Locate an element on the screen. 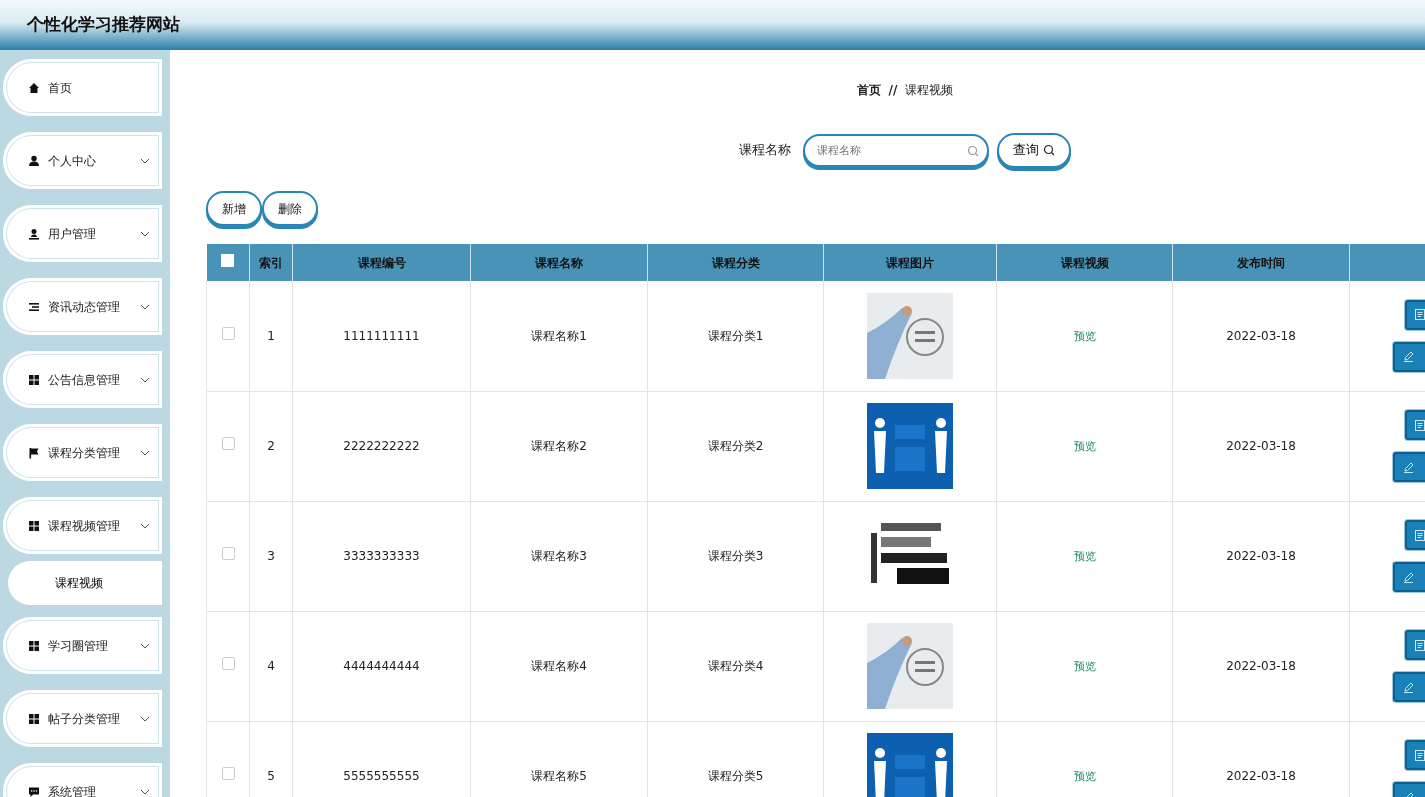 The width and height of the screenshot is (1425, 797). sidebar-item: 课程视频管理 is located at coordinates (82, 525).